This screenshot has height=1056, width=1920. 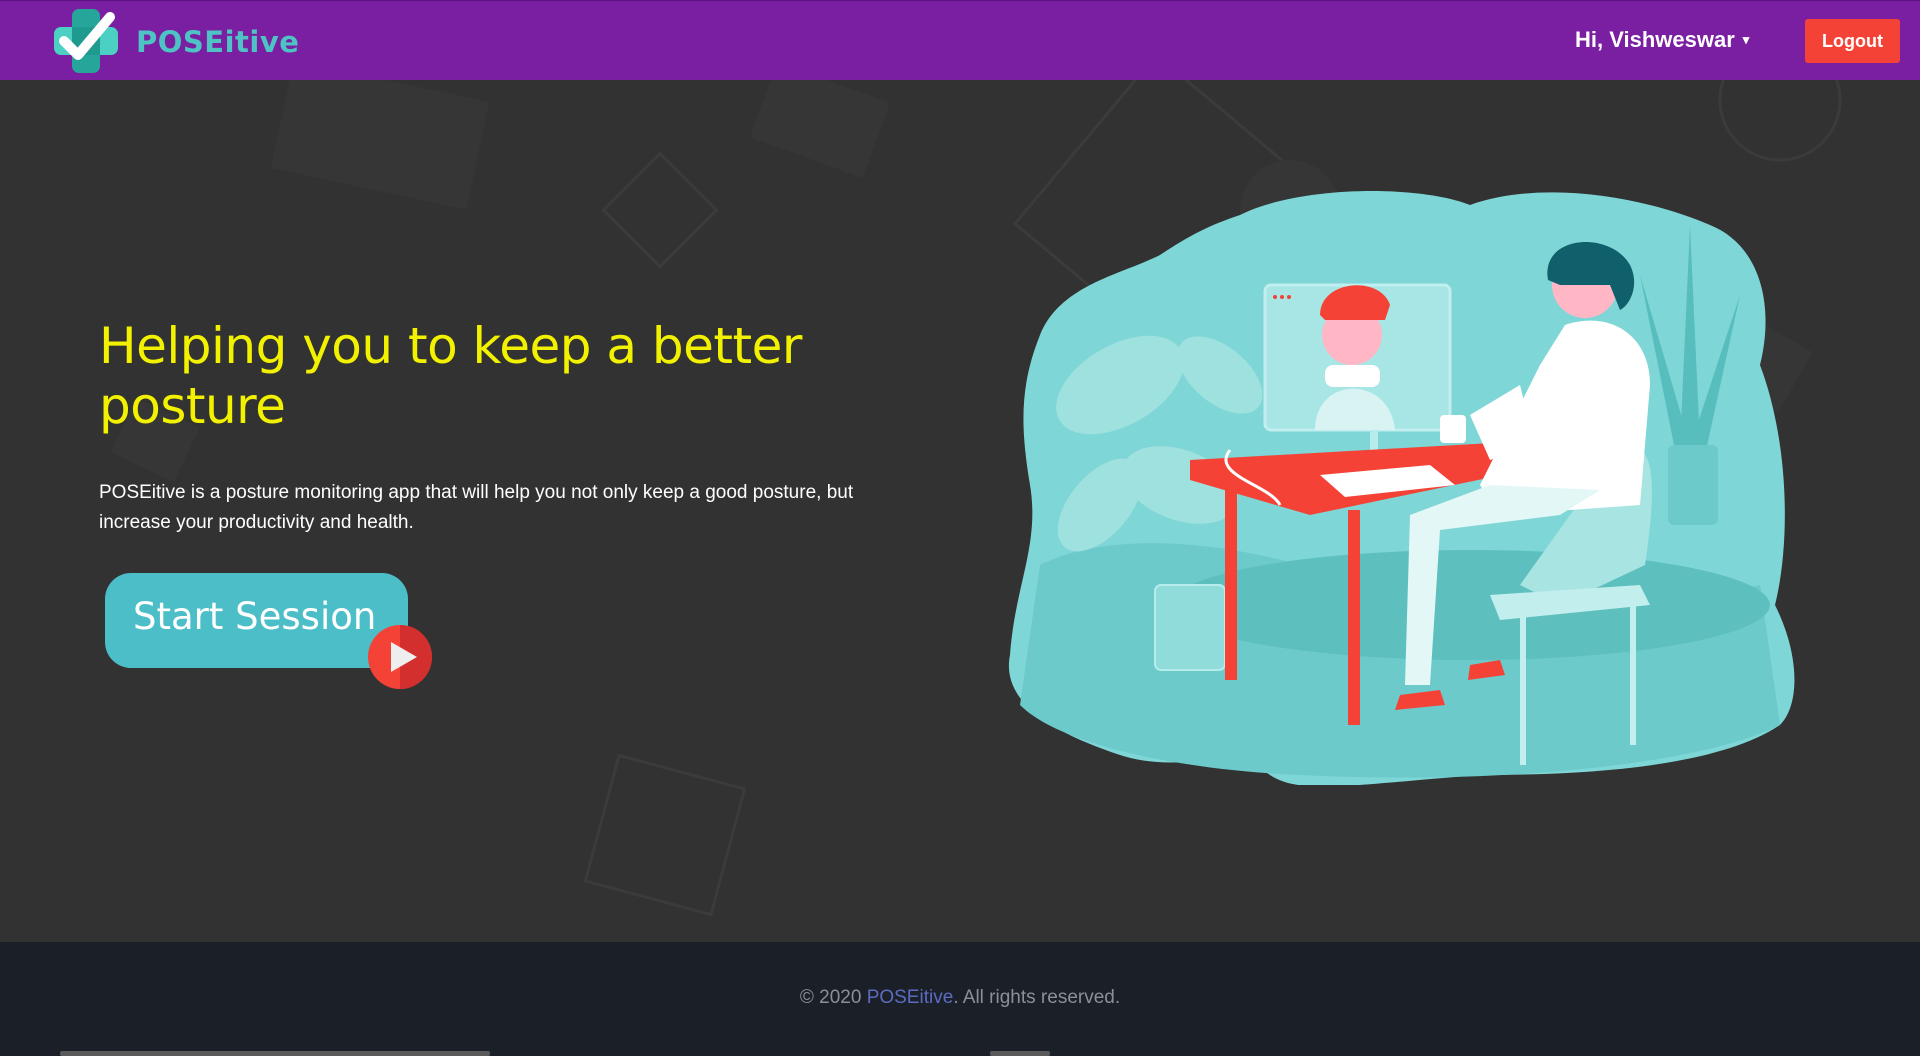 What do you see at coordinates (400, 657) in the screenshot?
I see `play-icon` at bounding box center [400, 657].